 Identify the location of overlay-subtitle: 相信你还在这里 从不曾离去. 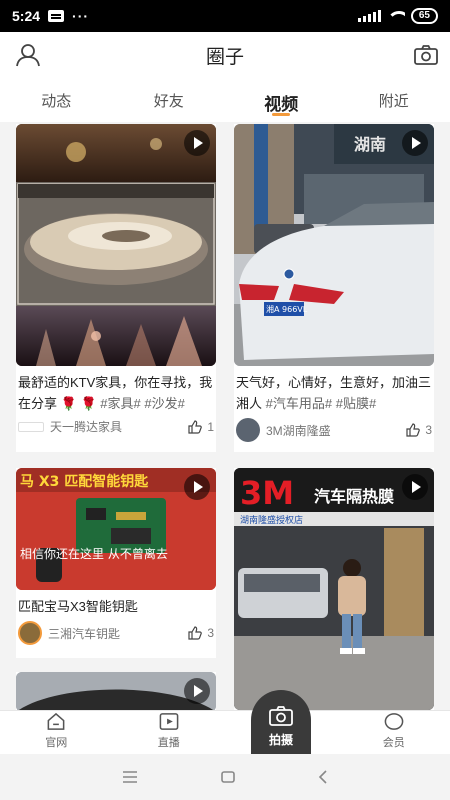
(94, 553).